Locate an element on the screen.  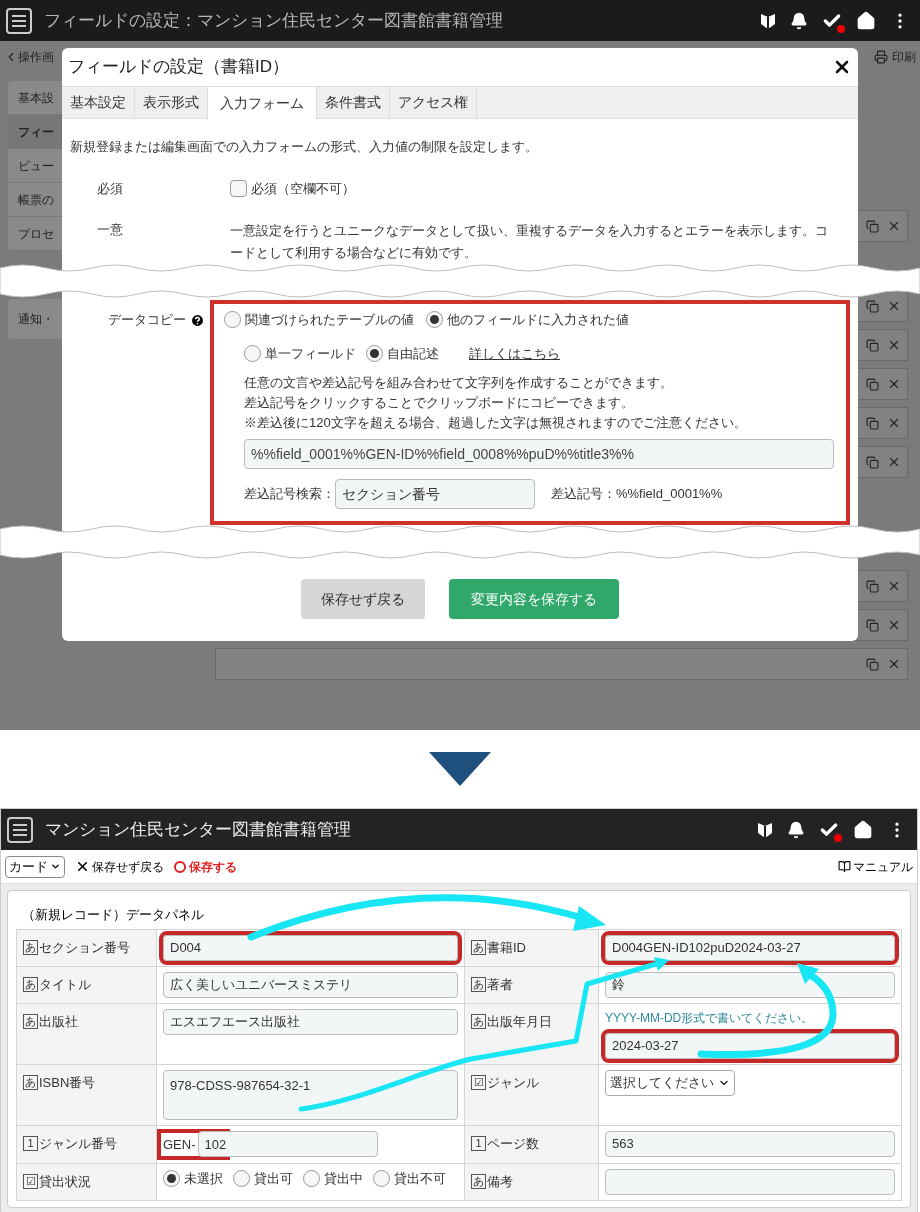
symbol-text: 差込記号：%%field_0001%% is located at coordinates (637, 494).